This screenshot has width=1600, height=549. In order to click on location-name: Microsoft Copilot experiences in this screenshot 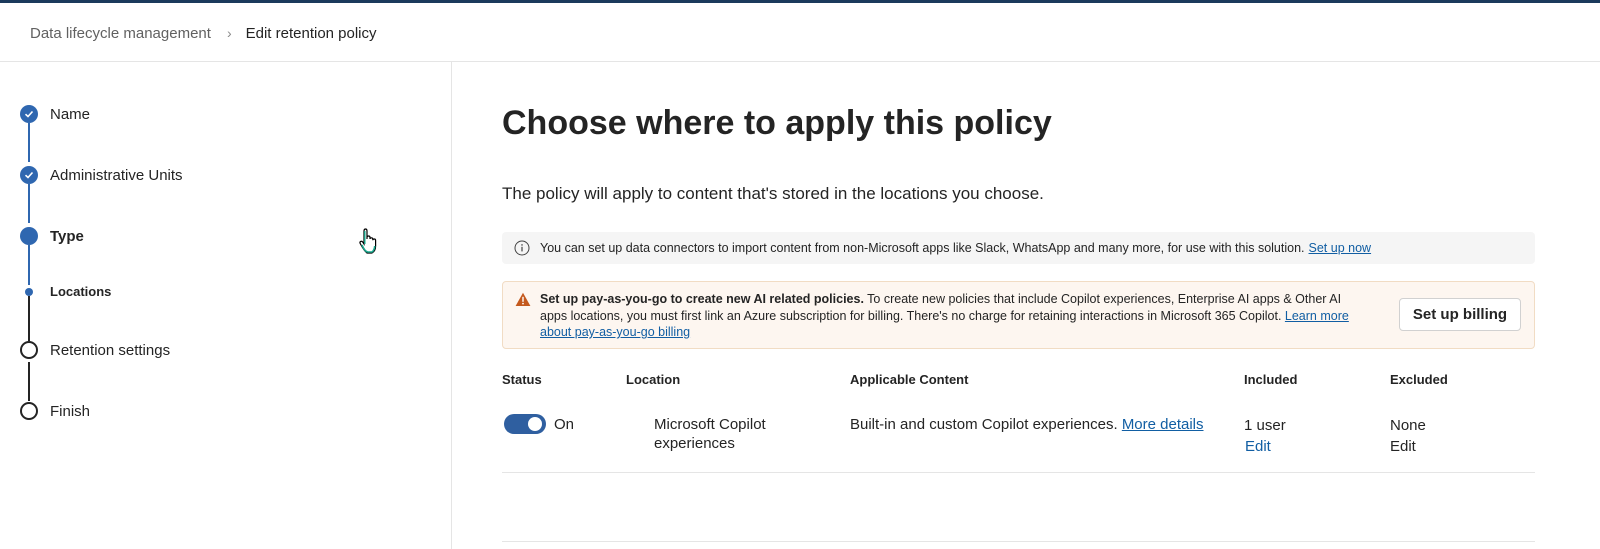, I will do `click(710, 434)`.